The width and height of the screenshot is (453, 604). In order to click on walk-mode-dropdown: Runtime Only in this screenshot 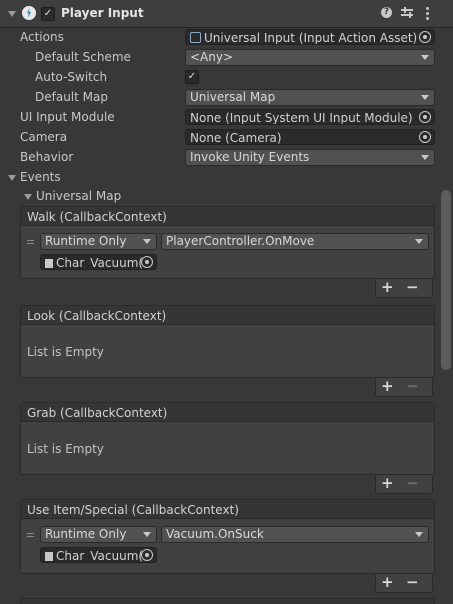, I will do `click(98, 241)`.